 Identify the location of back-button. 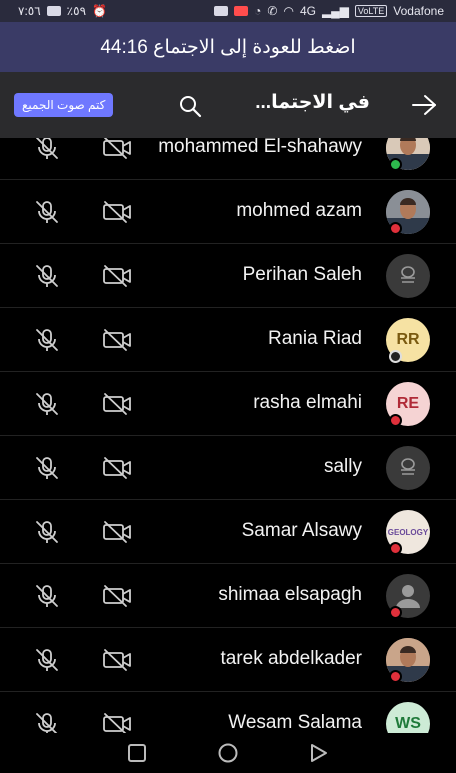
(319, 753).